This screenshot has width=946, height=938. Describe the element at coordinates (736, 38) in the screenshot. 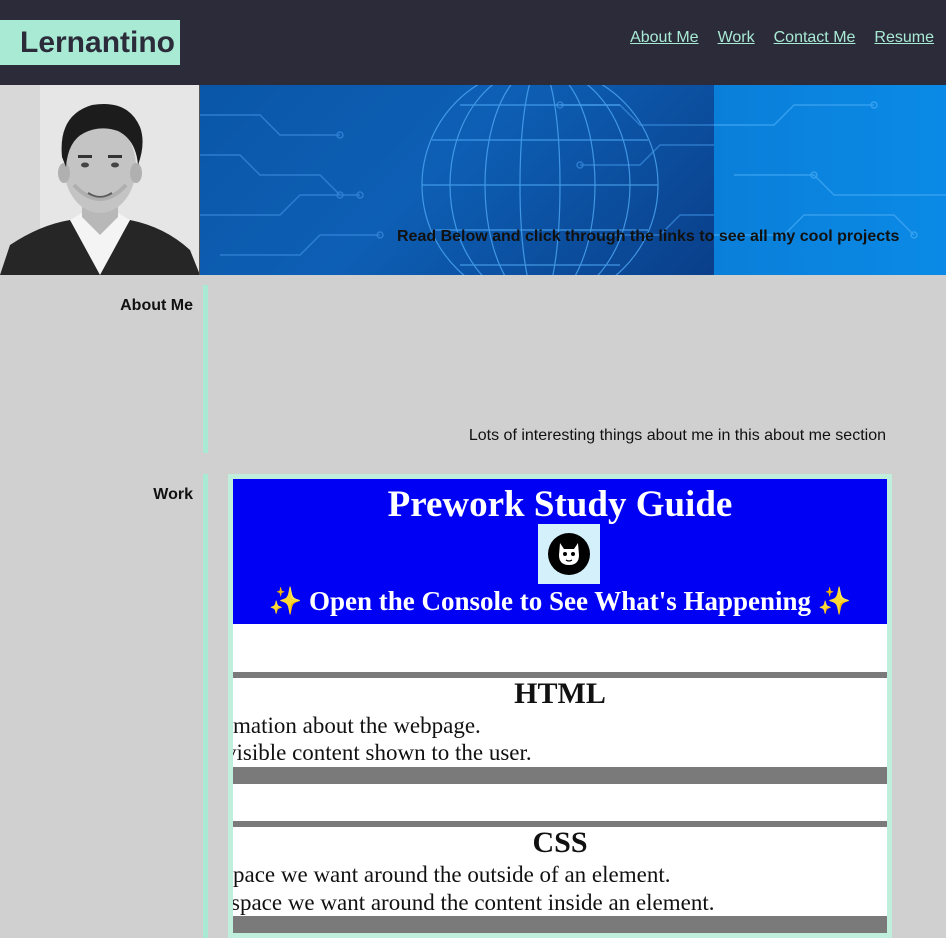

I see `nav-link-work: Work` at that location.